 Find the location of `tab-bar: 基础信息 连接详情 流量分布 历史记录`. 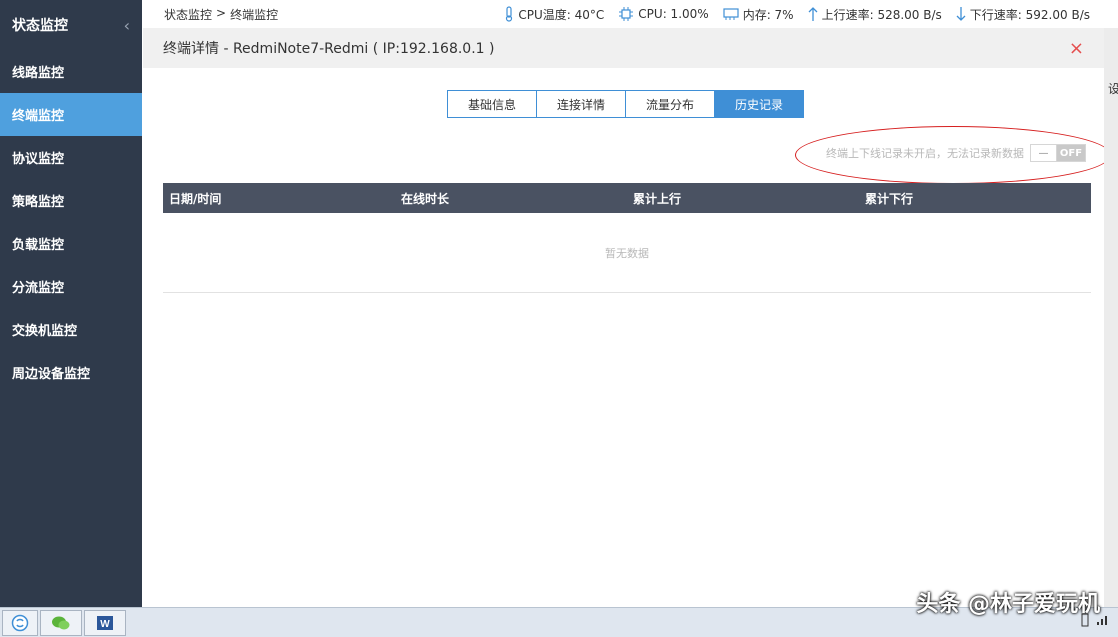

tab-bar: 基础信息 连接详情 流量分布 历史记录 is located at coordinates (625, 104).